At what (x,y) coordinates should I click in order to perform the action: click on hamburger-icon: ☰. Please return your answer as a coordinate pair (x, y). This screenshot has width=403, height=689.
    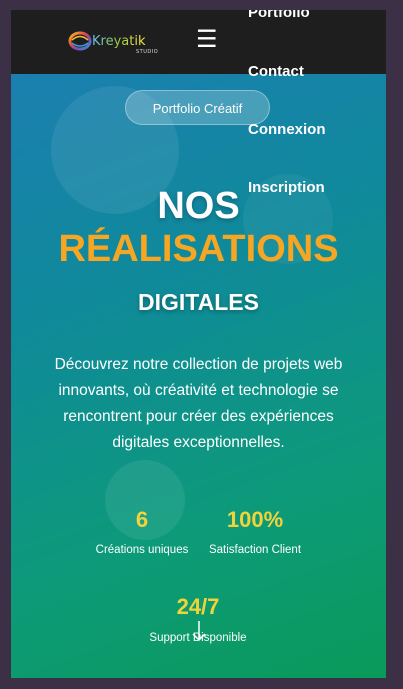
    Looking at the image, I should click on (207, 40).